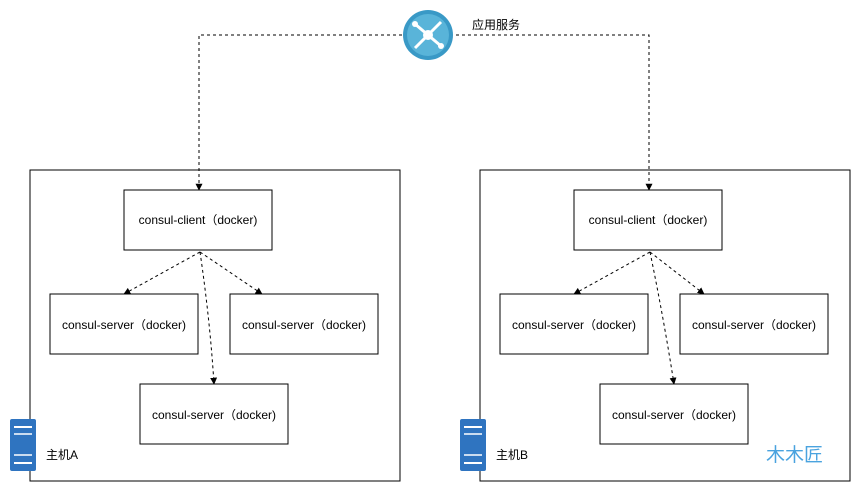  I want to click on watermark-text: 木木匠, so click(794, 455).